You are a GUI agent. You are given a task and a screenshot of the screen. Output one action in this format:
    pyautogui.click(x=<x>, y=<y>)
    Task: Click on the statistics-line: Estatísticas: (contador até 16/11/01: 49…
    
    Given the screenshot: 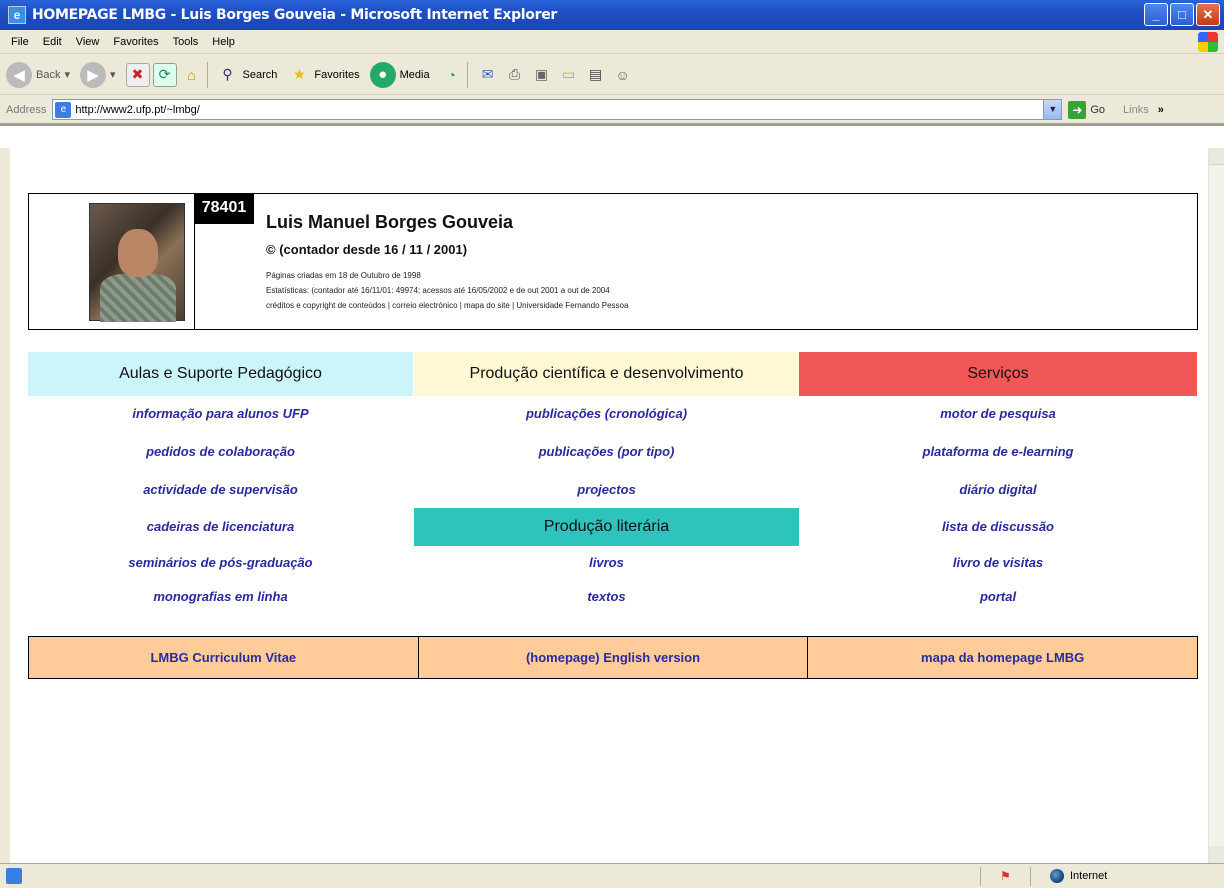 What is the action you would take?
    pyautogui.click(x=438, y=290)
    